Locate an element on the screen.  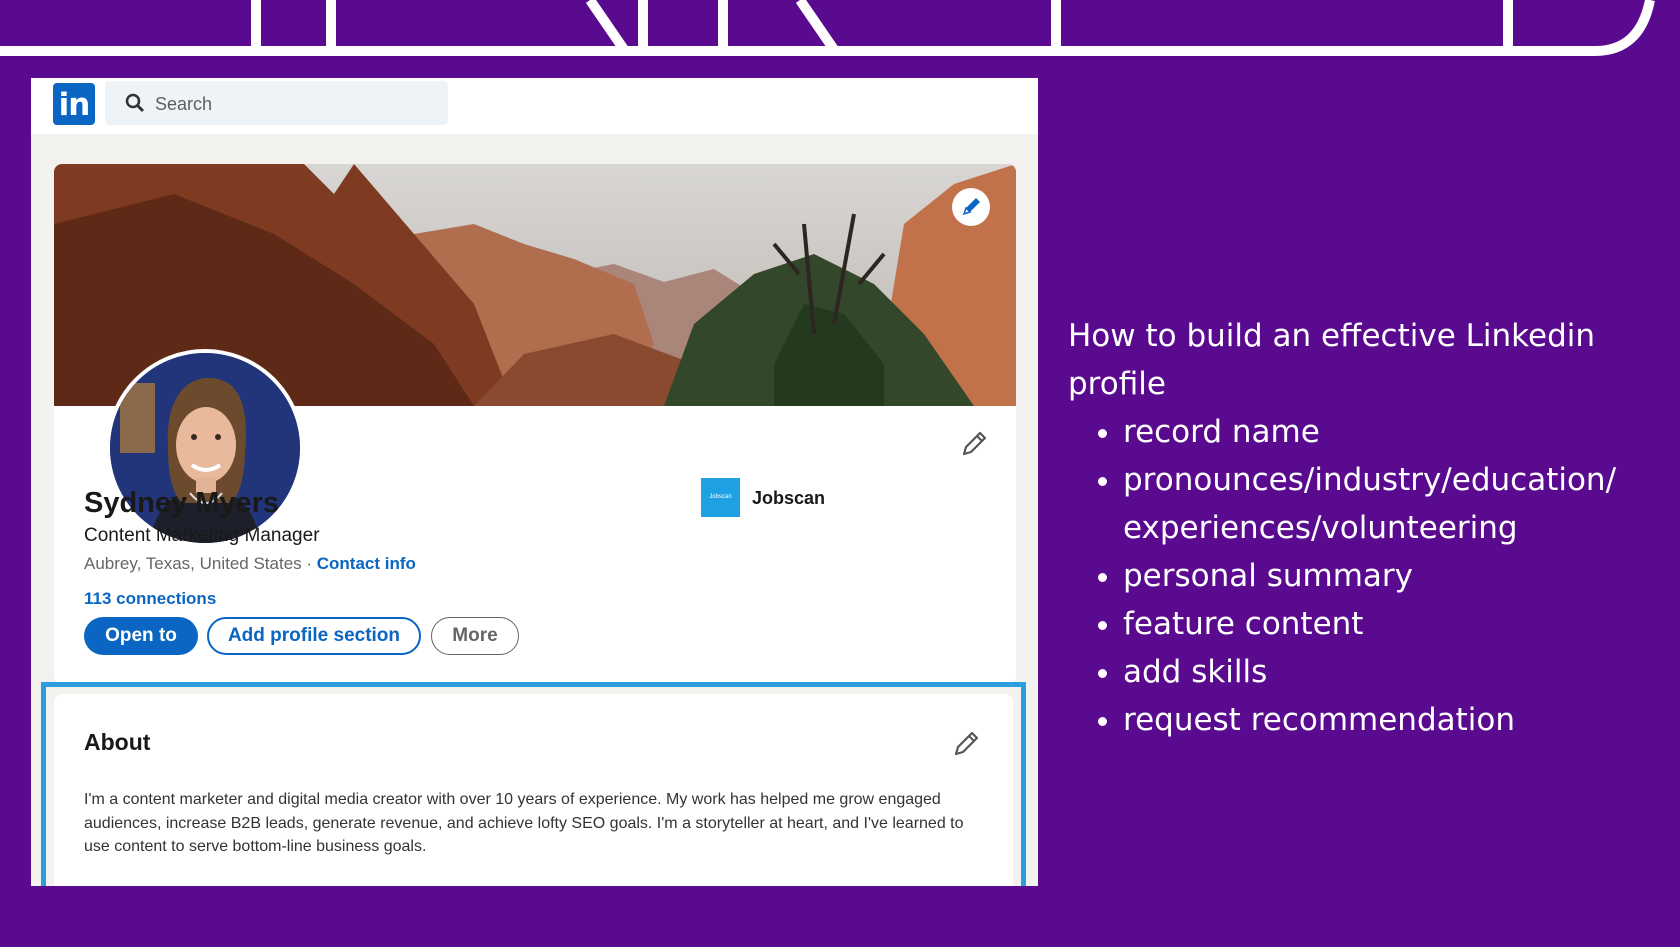
search-icon is located at coordinates (135, 103).